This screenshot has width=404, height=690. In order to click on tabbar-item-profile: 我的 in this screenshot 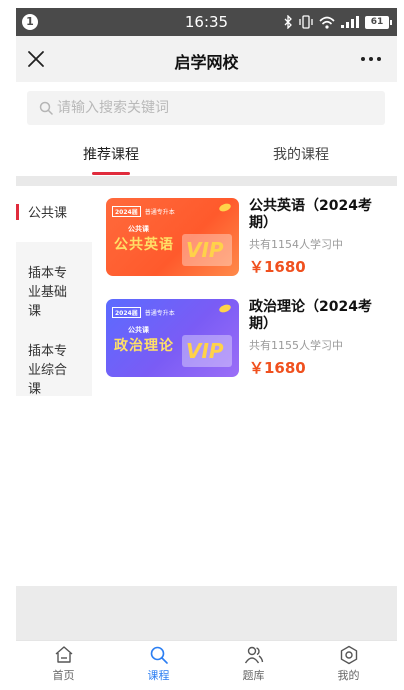, I will do `click(348, 664)`.